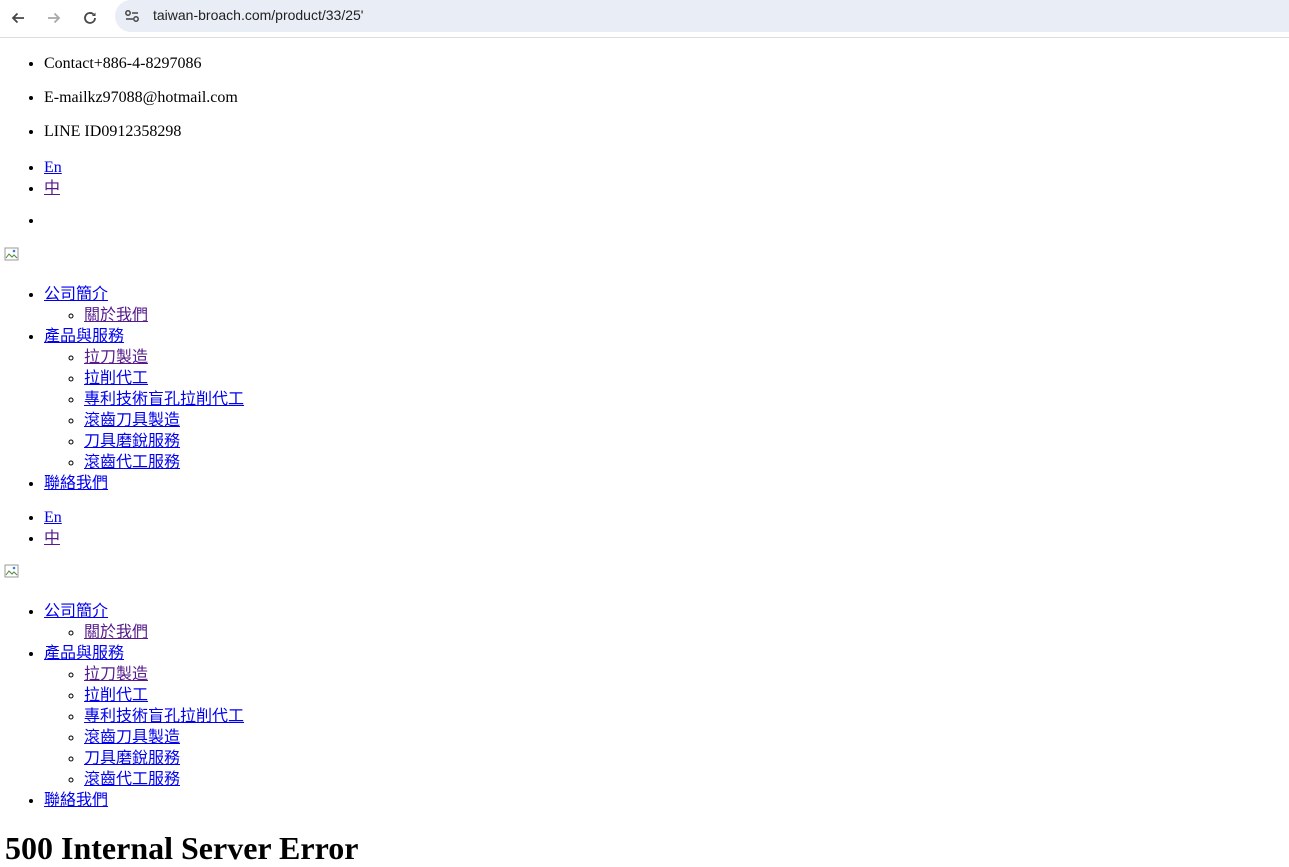 The image size is (1289, 867). I want to click on reload-button, so click(90, 18).